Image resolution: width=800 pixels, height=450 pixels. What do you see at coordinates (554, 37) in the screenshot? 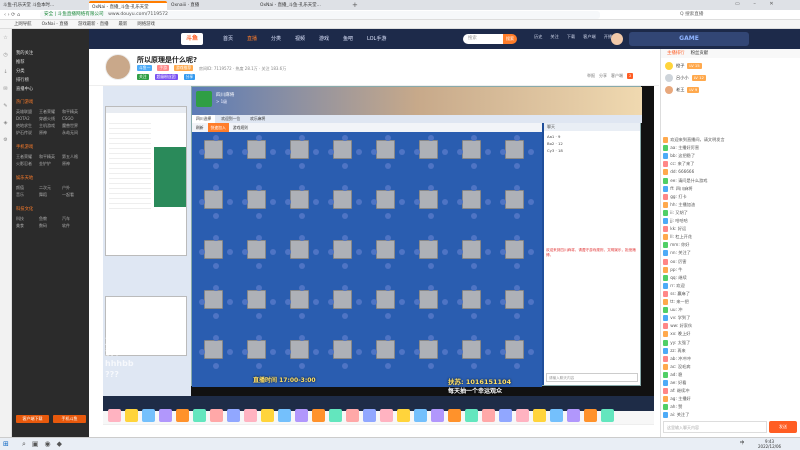
I see `nav-follow: 关注` at bounding box center [554, 37].